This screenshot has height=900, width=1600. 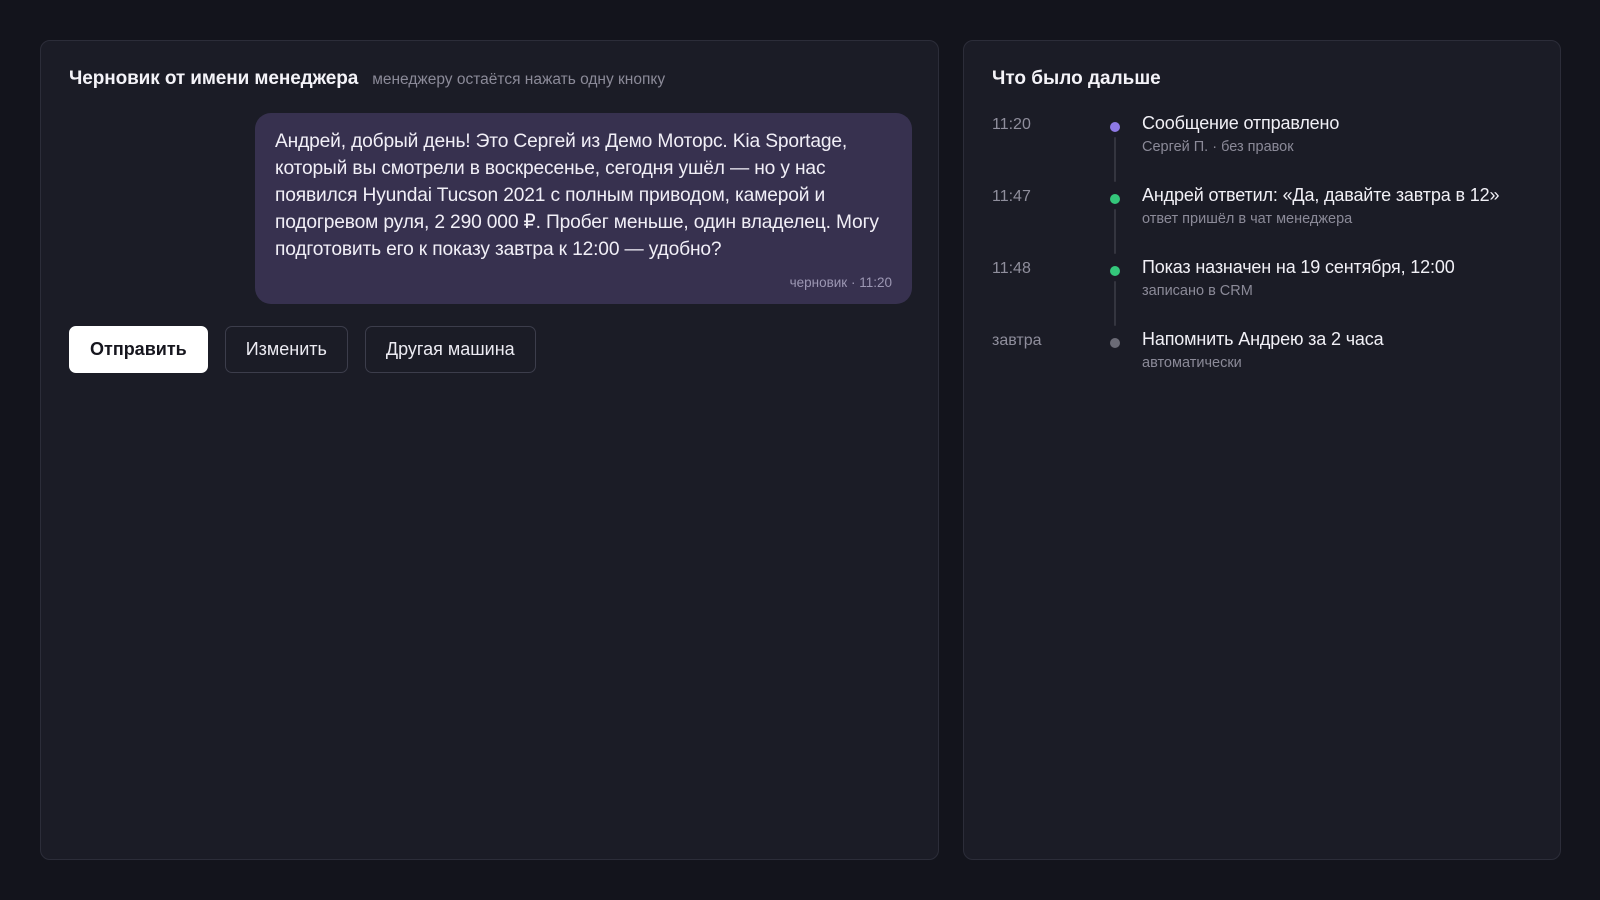 I want to click on timeline-panel-title: Что было дальше, so click(x=1076, y=78).